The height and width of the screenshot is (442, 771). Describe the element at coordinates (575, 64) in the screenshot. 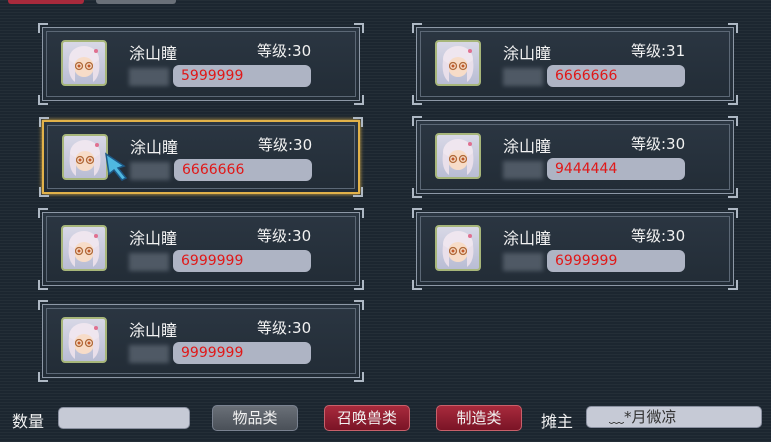

I see `listing-card: 涂山瞳 等级:31 6666666` at that location.